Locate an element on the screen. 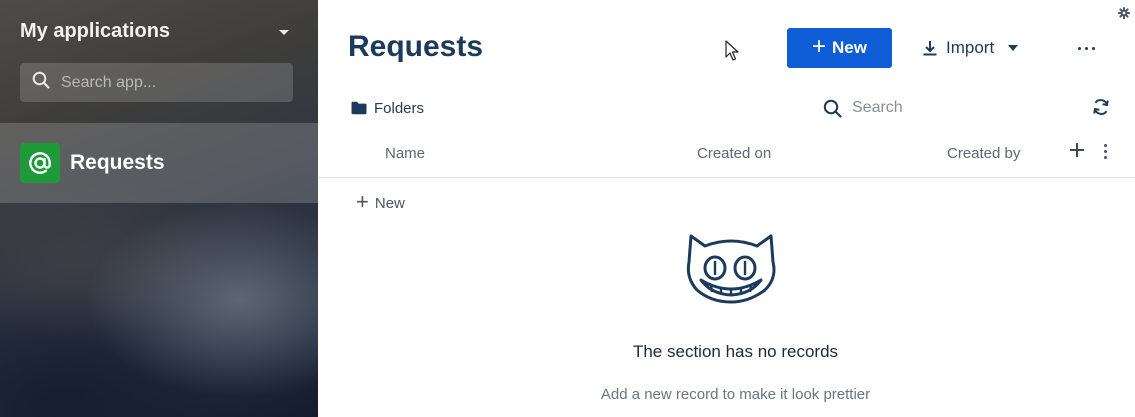  folders-toggle: Folders is located at coordinates (387, 108).